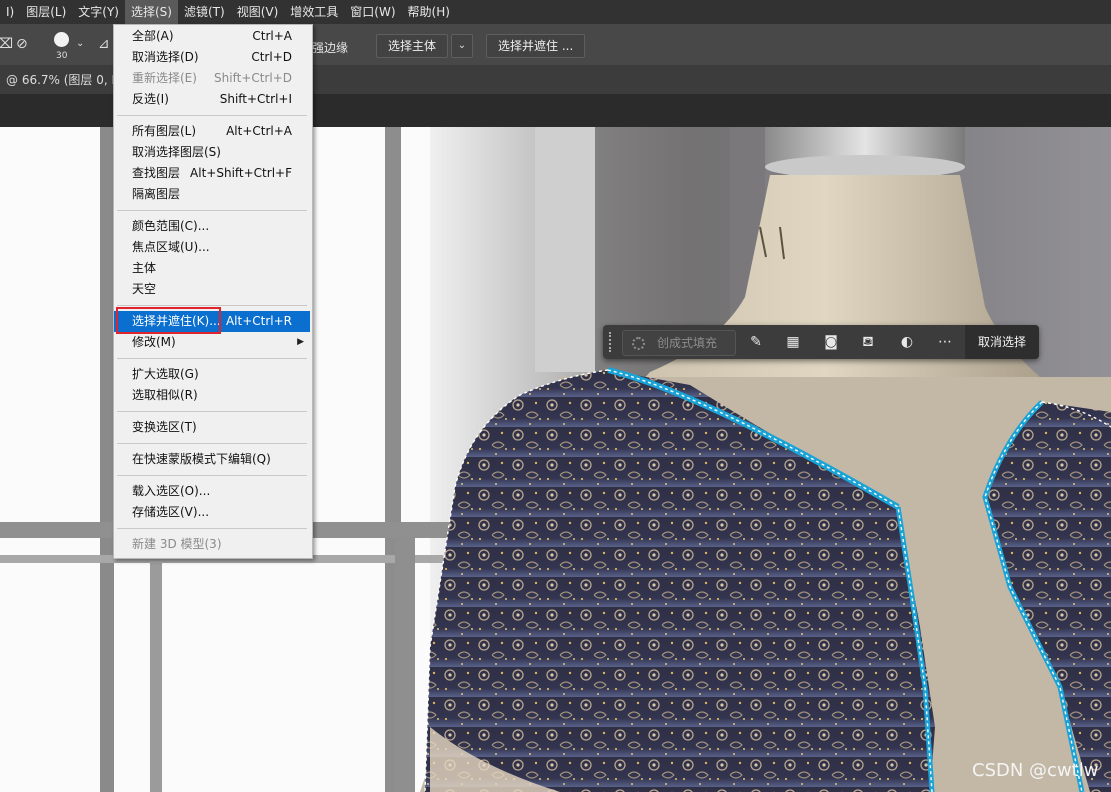 The width and height of the screenshot is (1111, 792). Describe the element at coordinates (831, 342) in the screenshot. I see `mask-icon: ◙` at that location.